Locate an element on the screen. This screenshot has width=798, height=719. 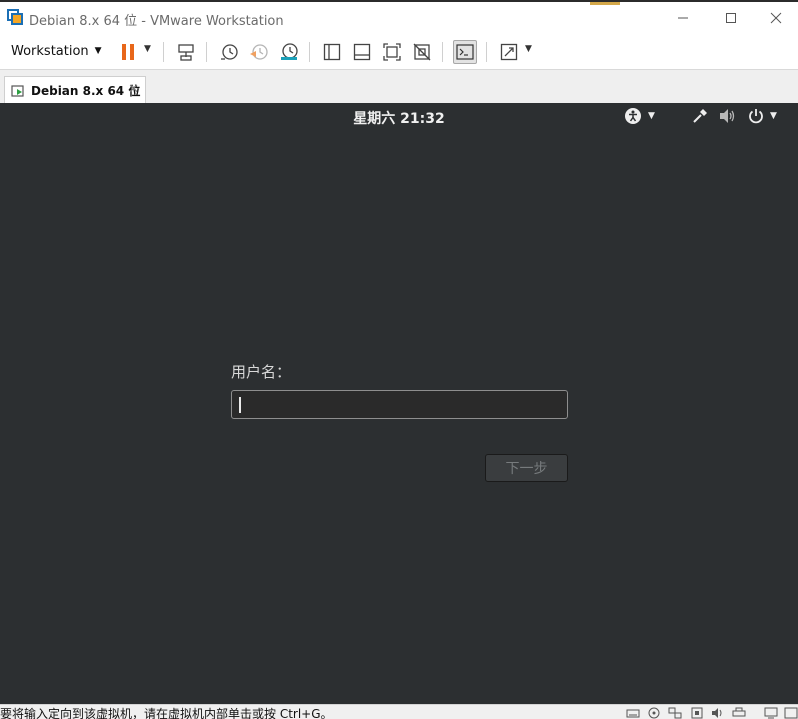
close-window-button is located at coordinates (775, 18).